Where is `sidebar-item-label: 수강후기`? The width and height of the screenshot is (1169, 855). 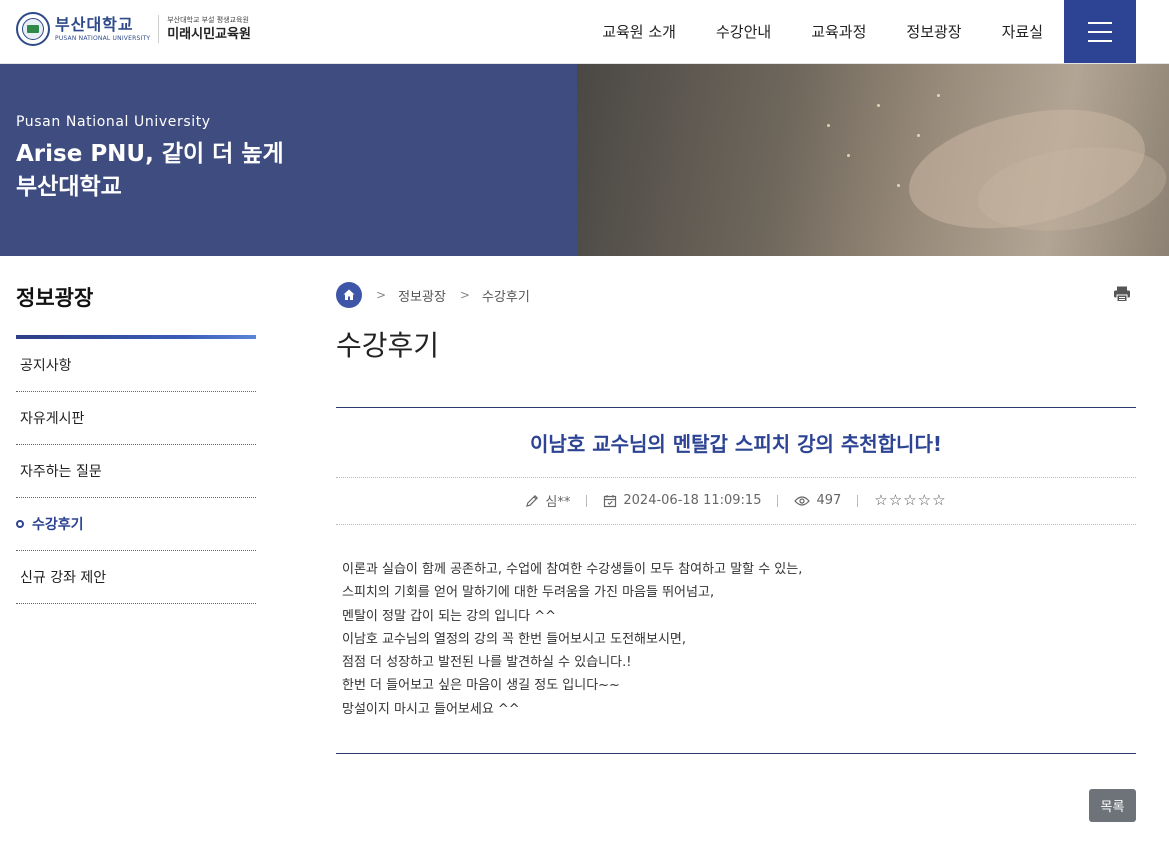 sidebar-item-label: 수강후기 is located at coordinates (58, 525).